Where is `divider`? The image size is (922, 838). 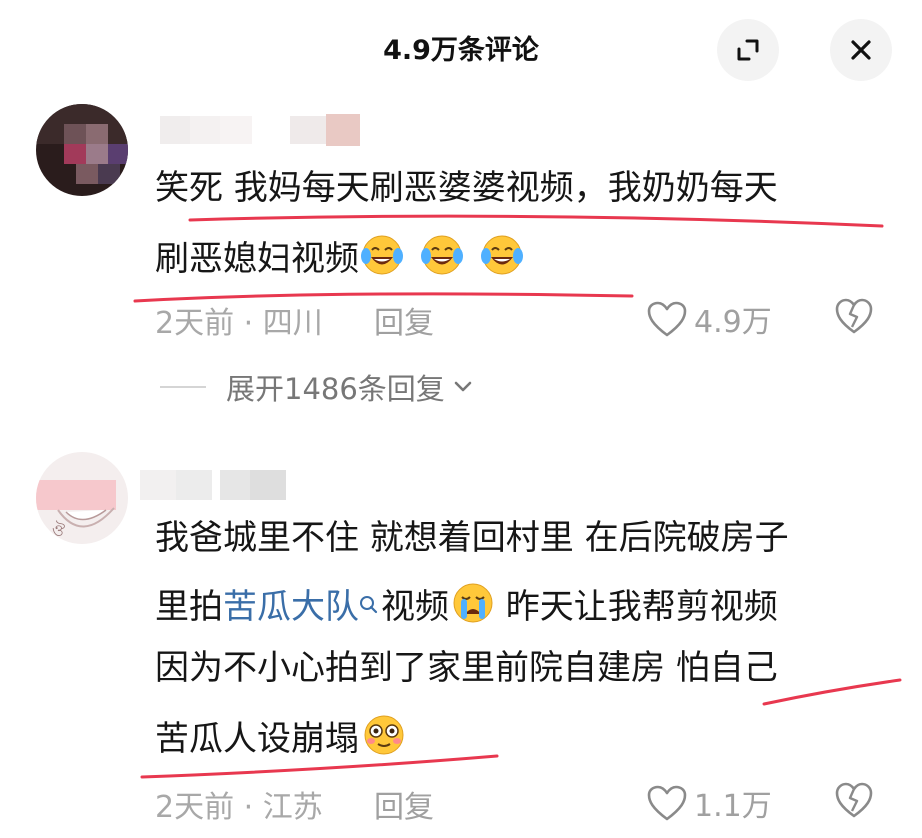 divider is located at coordinates (183, 387).